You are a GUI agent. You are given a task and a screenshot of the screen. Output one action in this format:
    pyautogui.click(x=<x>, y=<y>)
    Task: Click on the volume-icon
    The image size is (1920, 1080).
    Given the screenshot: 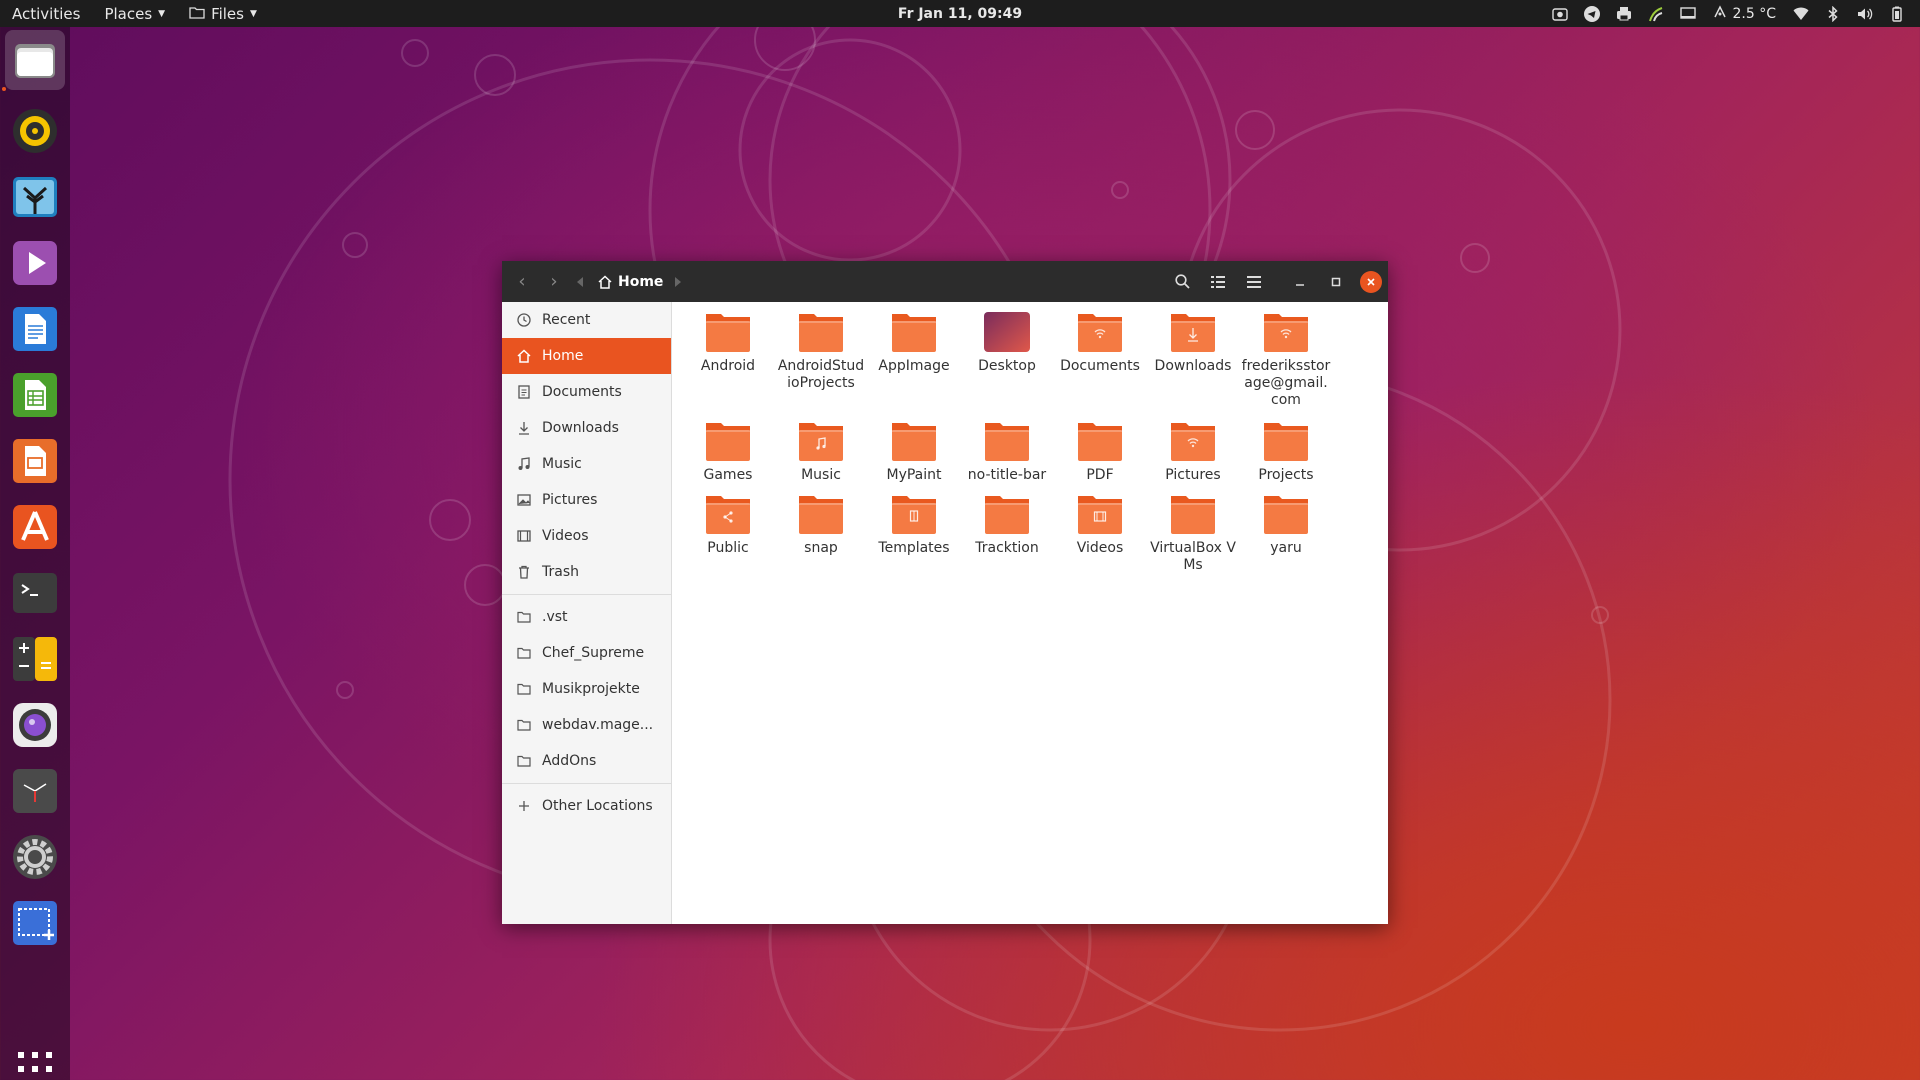 What is the action you would take?
    pyautogui.click(x=1865, y=13)
    